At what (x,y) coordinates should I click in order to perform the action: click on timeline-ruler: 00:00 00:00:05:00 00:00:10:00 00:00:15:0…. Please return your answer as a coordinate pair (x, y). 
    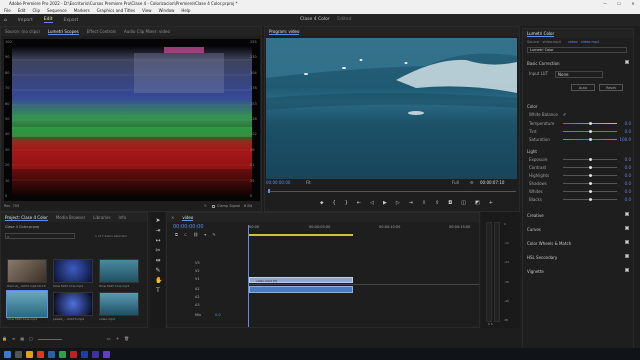
    Looking at the image, I should click on (364, 229).